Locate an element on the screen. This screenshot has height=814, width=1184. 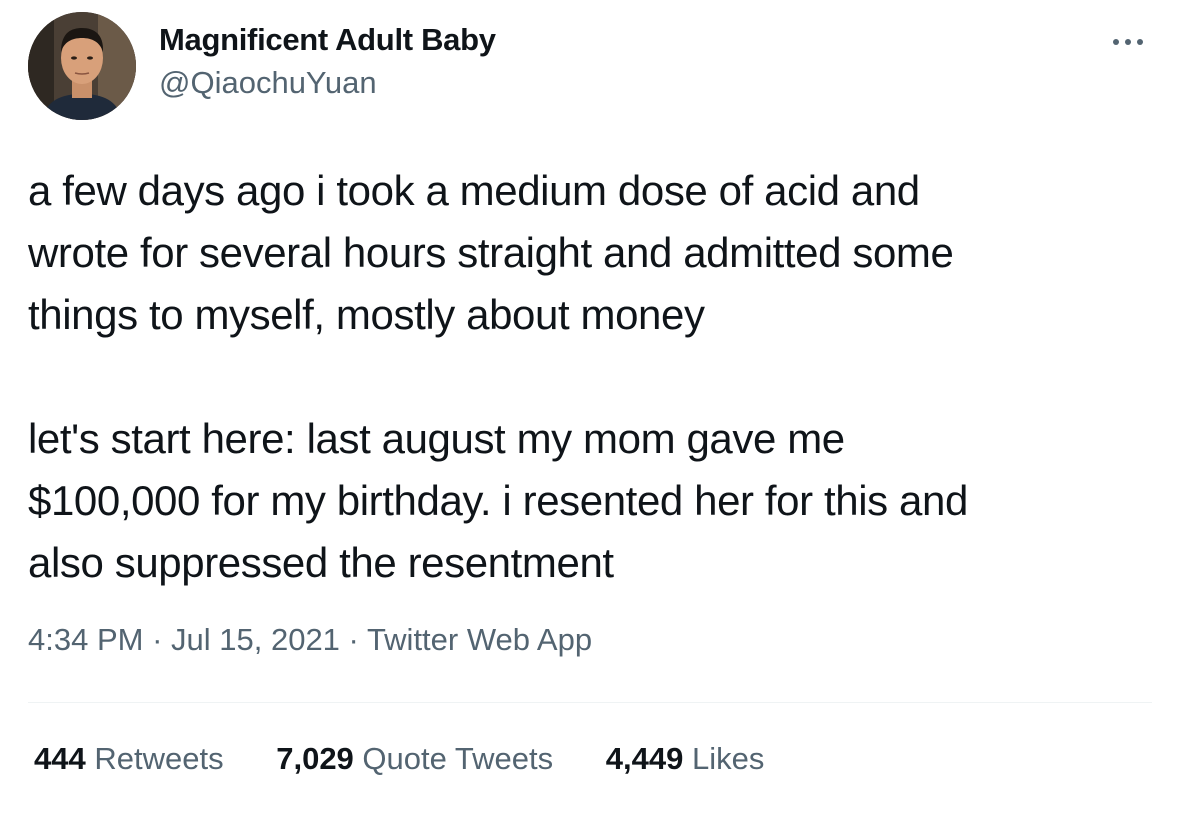
quote-tweets-stat: 7,029 Quote Tweets is located at coordinates (414, 759).